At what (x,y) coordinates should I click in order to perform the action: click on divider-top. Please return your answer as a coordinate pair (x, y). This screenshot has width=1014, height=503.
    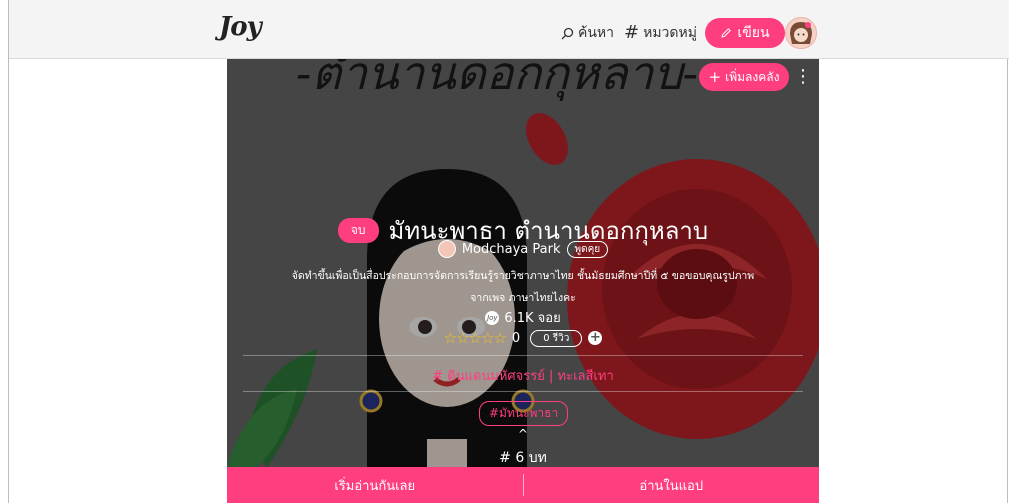
    Looking at the image, I should click on (523, 355).